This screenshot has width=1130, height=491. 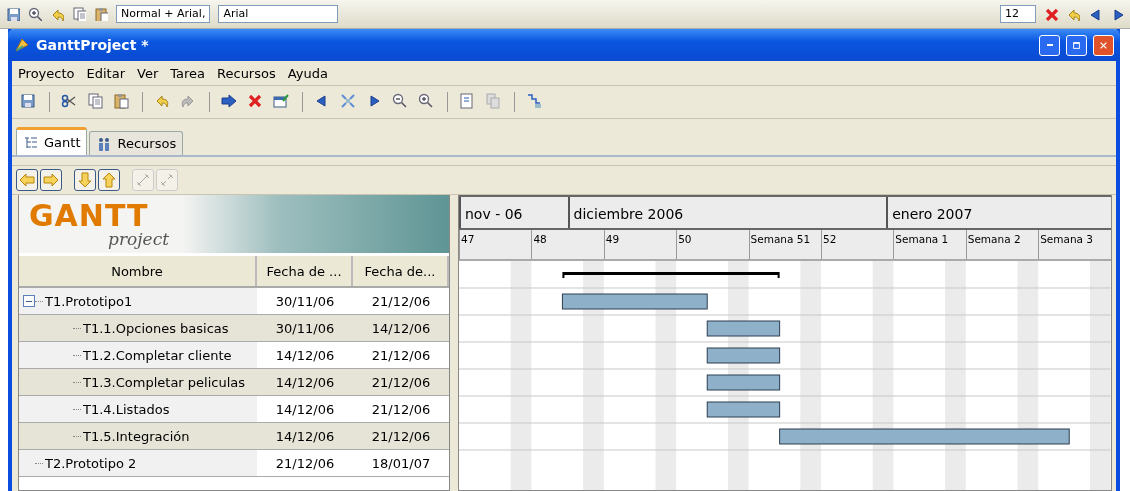 What do you see at coordinates (52, 141) in the screenshot?
I see `tab: Gantt` at bounding box center [52, 141].